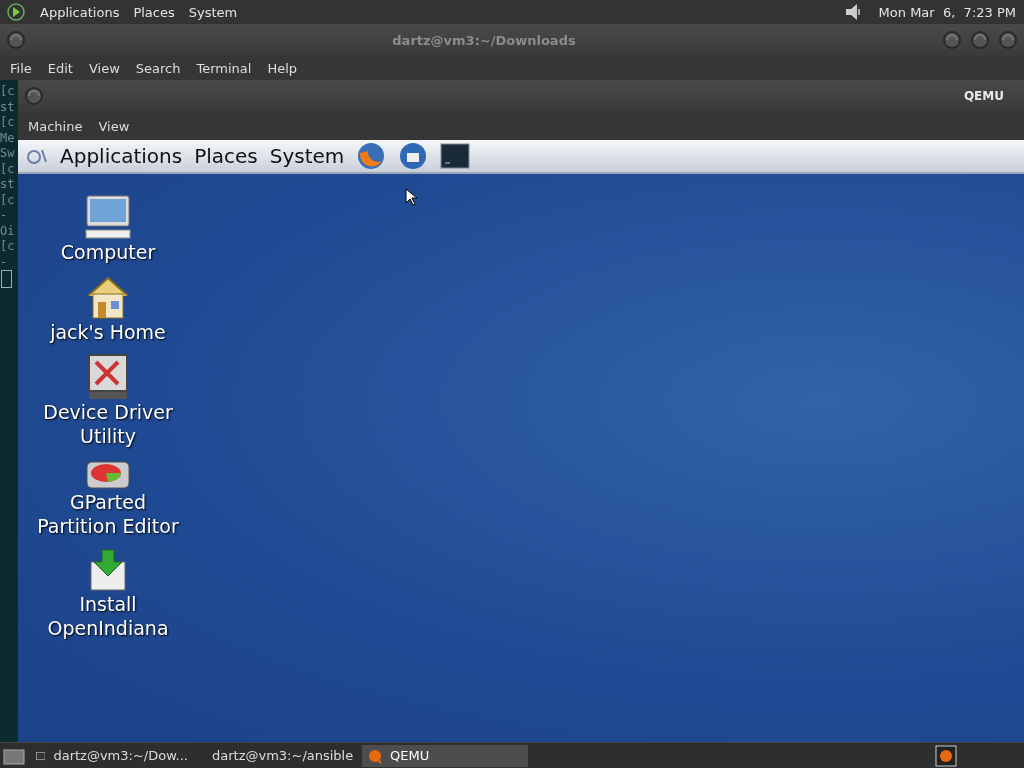 This screenshot has width=1024, height=768. Describe the element at coordinates (484, 40) in the screenshot. I see `window-title: dartz@vm3:~/Downloads` at that location.